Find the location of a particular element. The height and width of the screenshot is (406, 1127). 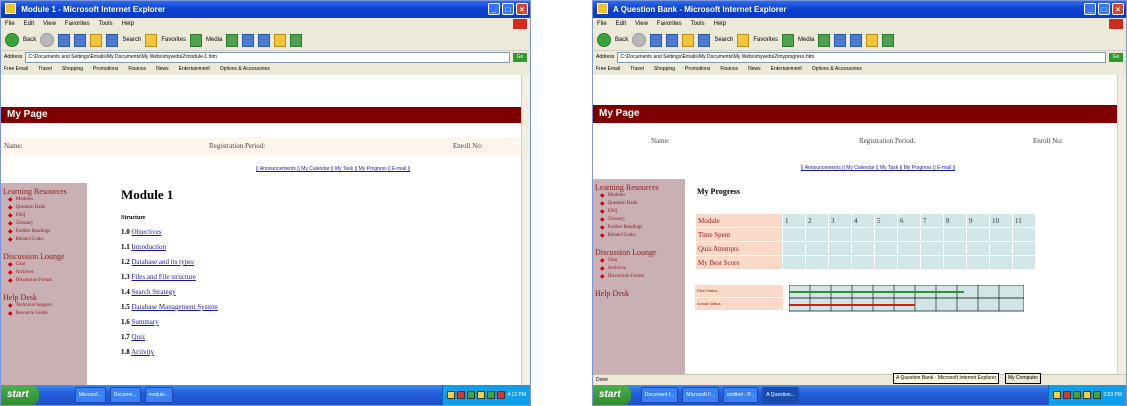

sidebar-item-resource-guide: ◆ Resource Guide is located at coordinates (44, 314).